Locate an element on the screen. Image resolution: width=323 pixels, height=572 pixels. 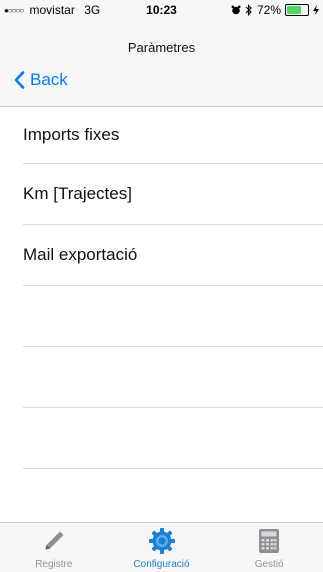
list-item-label: Km [Trajectes] is located at coordinates (77, 193).